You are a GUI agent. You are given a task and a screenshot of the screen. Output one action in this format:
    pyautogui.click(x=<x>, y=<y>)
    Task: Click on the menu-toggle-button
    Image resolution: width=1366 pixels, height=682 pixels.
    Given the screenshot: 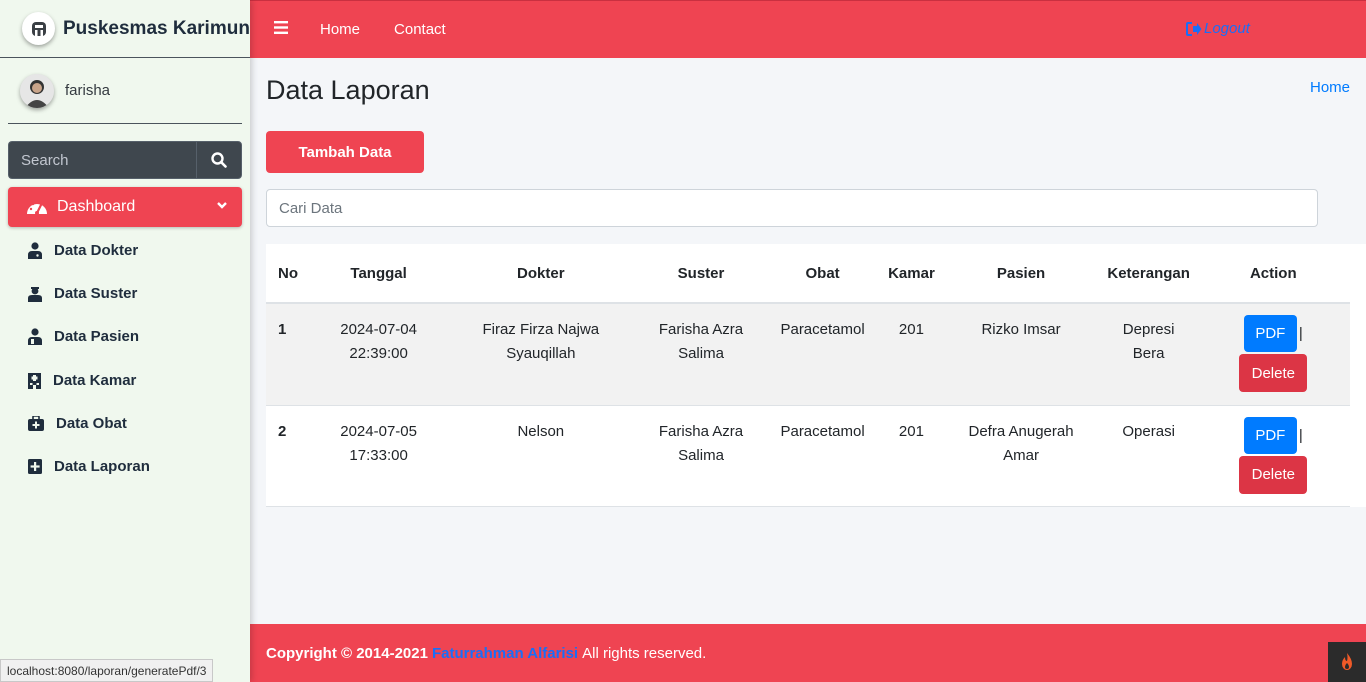 What is the action you would take?
    pyautogui.click(x=281, y=29)
    